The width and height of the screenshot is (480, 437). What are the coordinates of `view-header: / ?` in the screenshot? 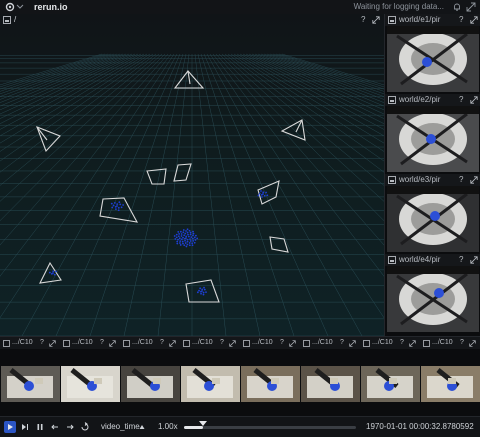 It's located at (192, 20).